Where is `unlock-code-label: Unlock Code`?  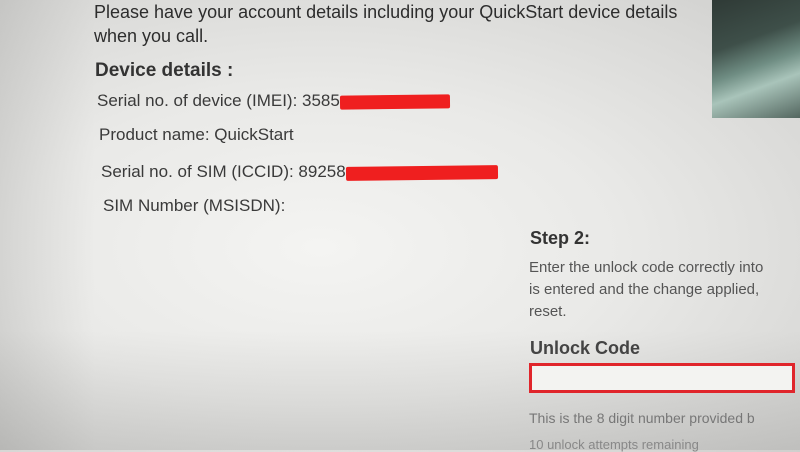 unlock-code-label: Unlock Code is located at coordinates (585, 348).